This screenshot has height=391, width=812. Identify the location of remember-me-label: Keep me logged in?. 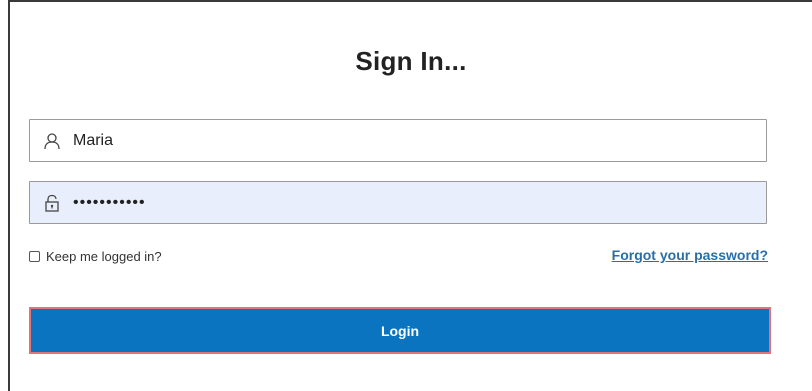
(104, 256).